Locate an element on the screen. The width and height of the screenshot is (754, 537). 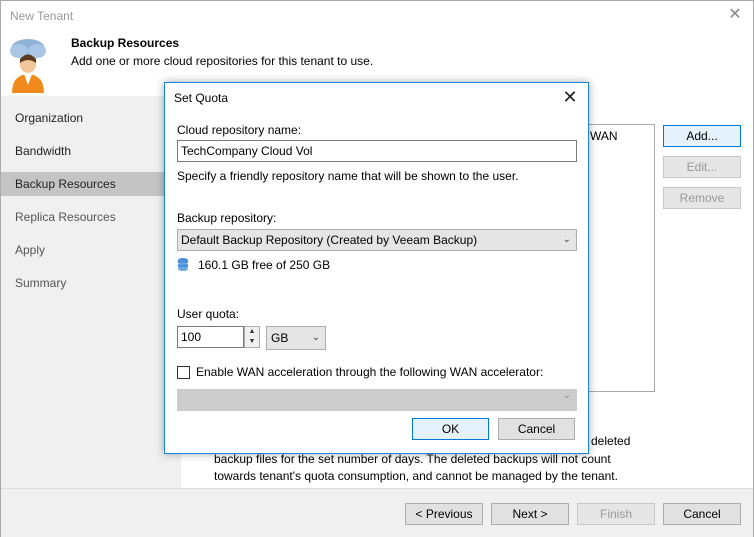
quota-stepper: ▲ ▼ is located at coordinates (252, 337).